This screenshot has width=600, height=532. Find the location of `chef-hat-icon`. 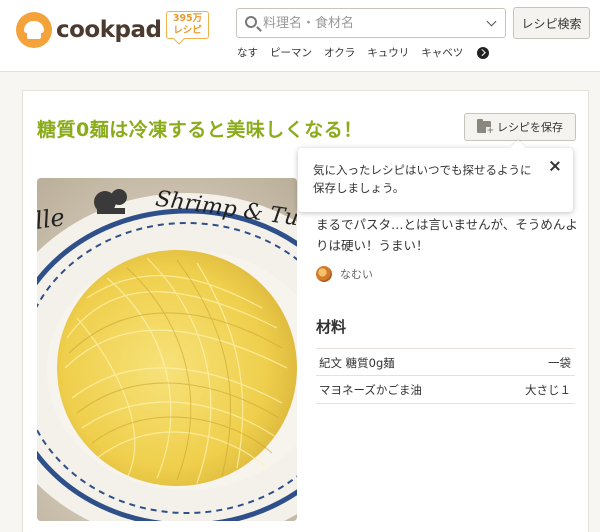

chef-hat-icon is located at coordinates (34, 30).